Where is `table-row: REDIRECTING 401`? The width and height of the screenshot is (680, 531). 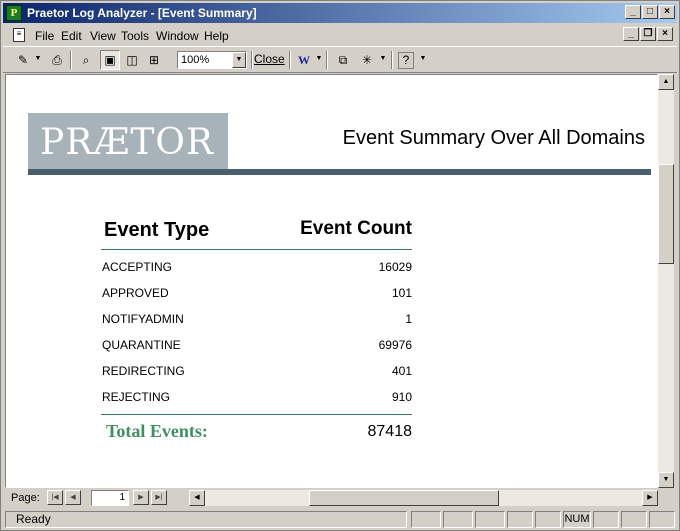
table-row: REDIRECTING 401 is located at coordinates (257, 377).